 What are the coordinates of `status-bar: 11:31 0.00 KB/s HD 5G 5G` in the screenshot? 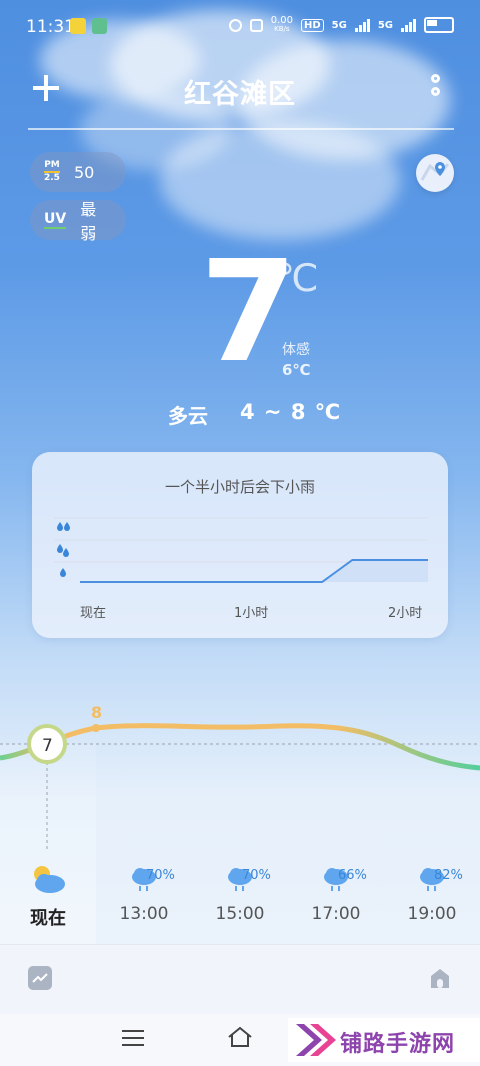 It's located at (240, 27).